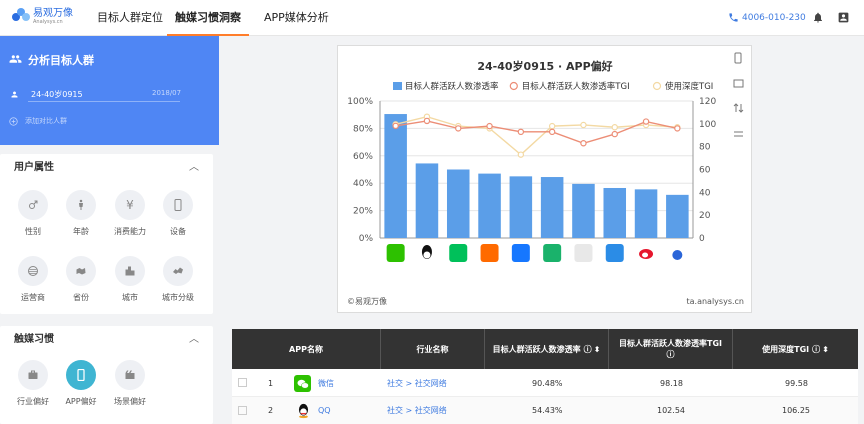 This screenshot has height=424, width=864. I want to click on phone-icon, so click(733, 17).